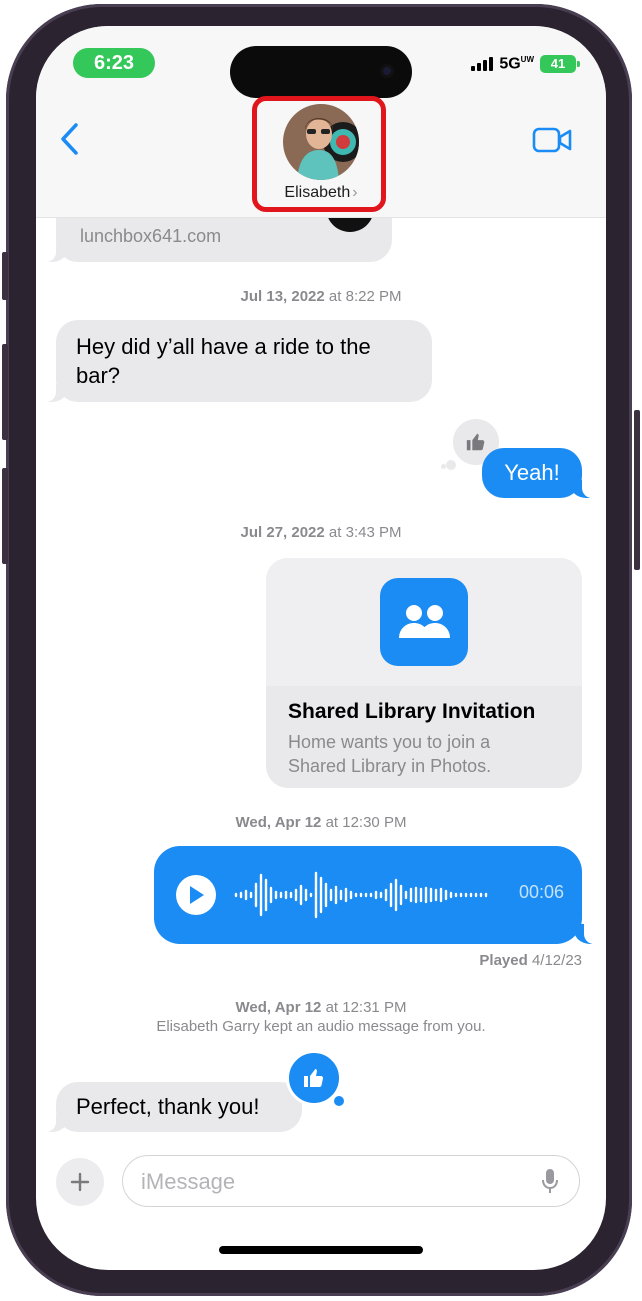  What do you see at coordinates (168, 1106) in the screenshot?
I see `message-text: Perfect, thank you!` at bounding box center [168, 1106].